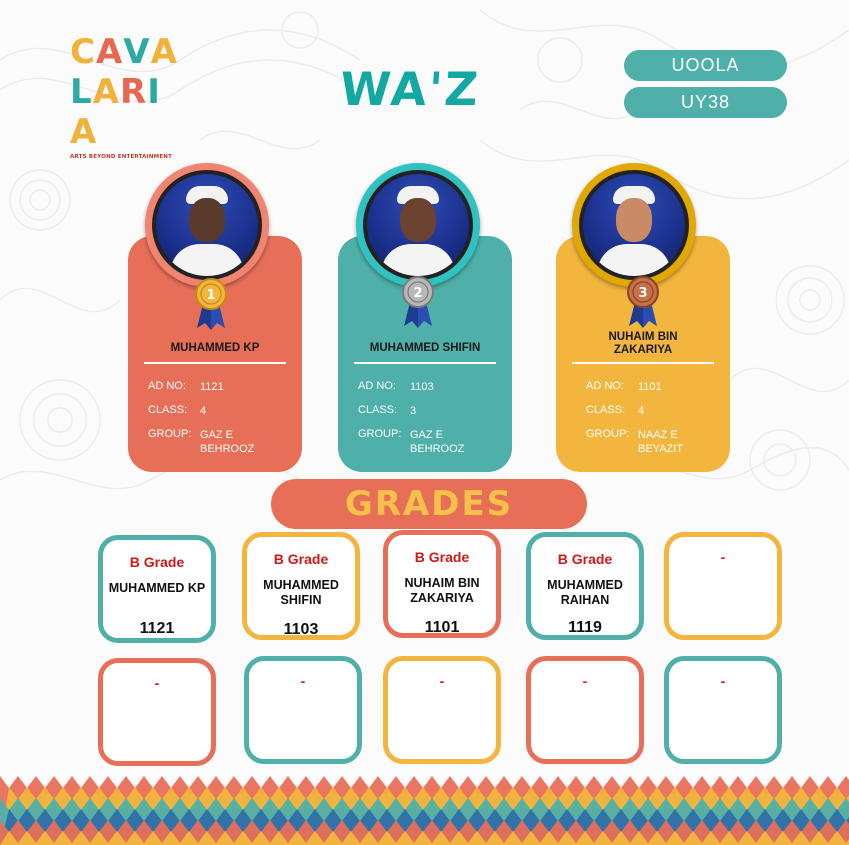 This screenshot has width=849, height=845. I want to click on grades-heading: GRADES, so click(429, 504).